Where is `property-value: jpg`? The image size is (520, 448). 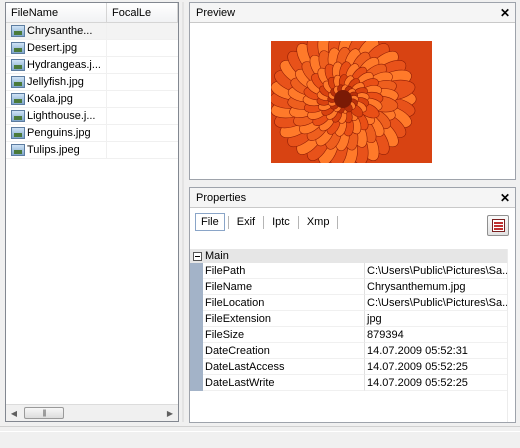 property-value: jpg is located at coordinates (436, 319).